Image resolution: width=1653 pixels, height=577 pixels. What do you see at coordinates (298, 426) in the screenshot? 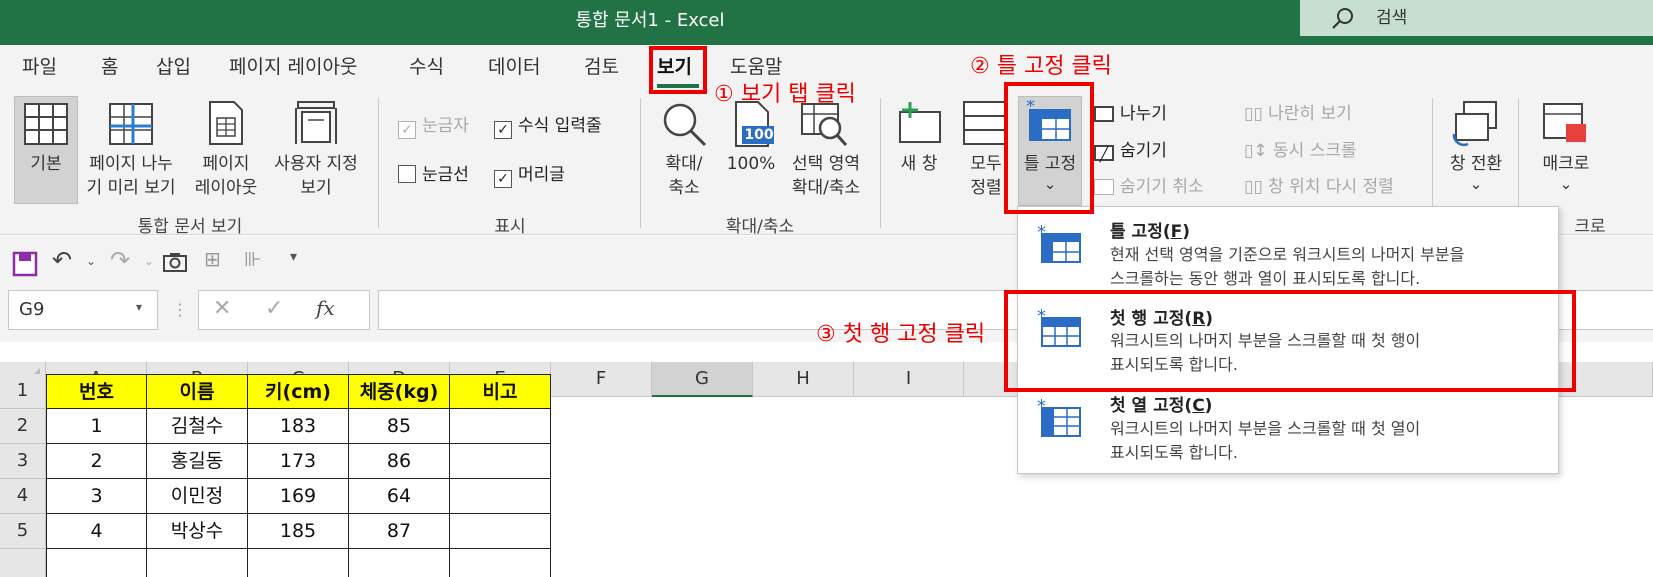
I see `table-cell: 183` at bounding box center [298, 426].